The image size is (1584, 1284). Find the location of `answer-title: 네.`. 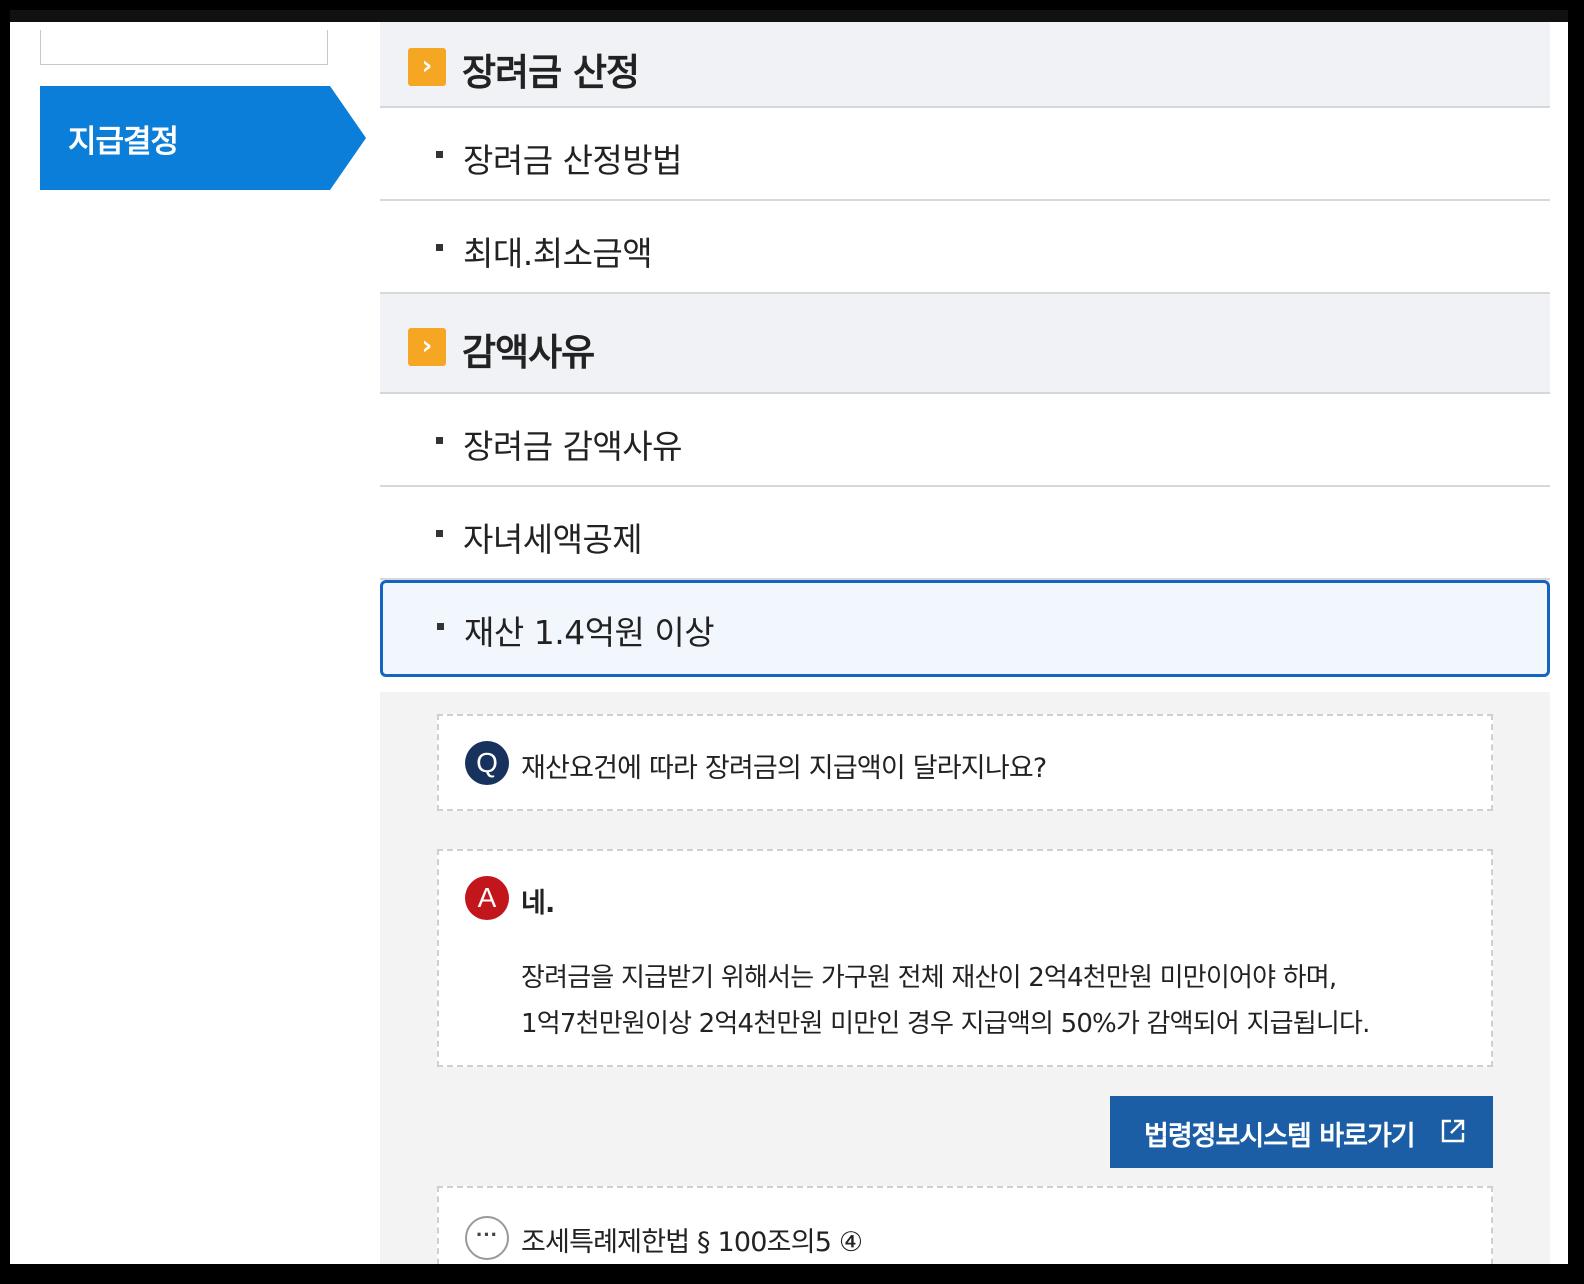

answer-title: 네. is located at coordinates (538, 903).